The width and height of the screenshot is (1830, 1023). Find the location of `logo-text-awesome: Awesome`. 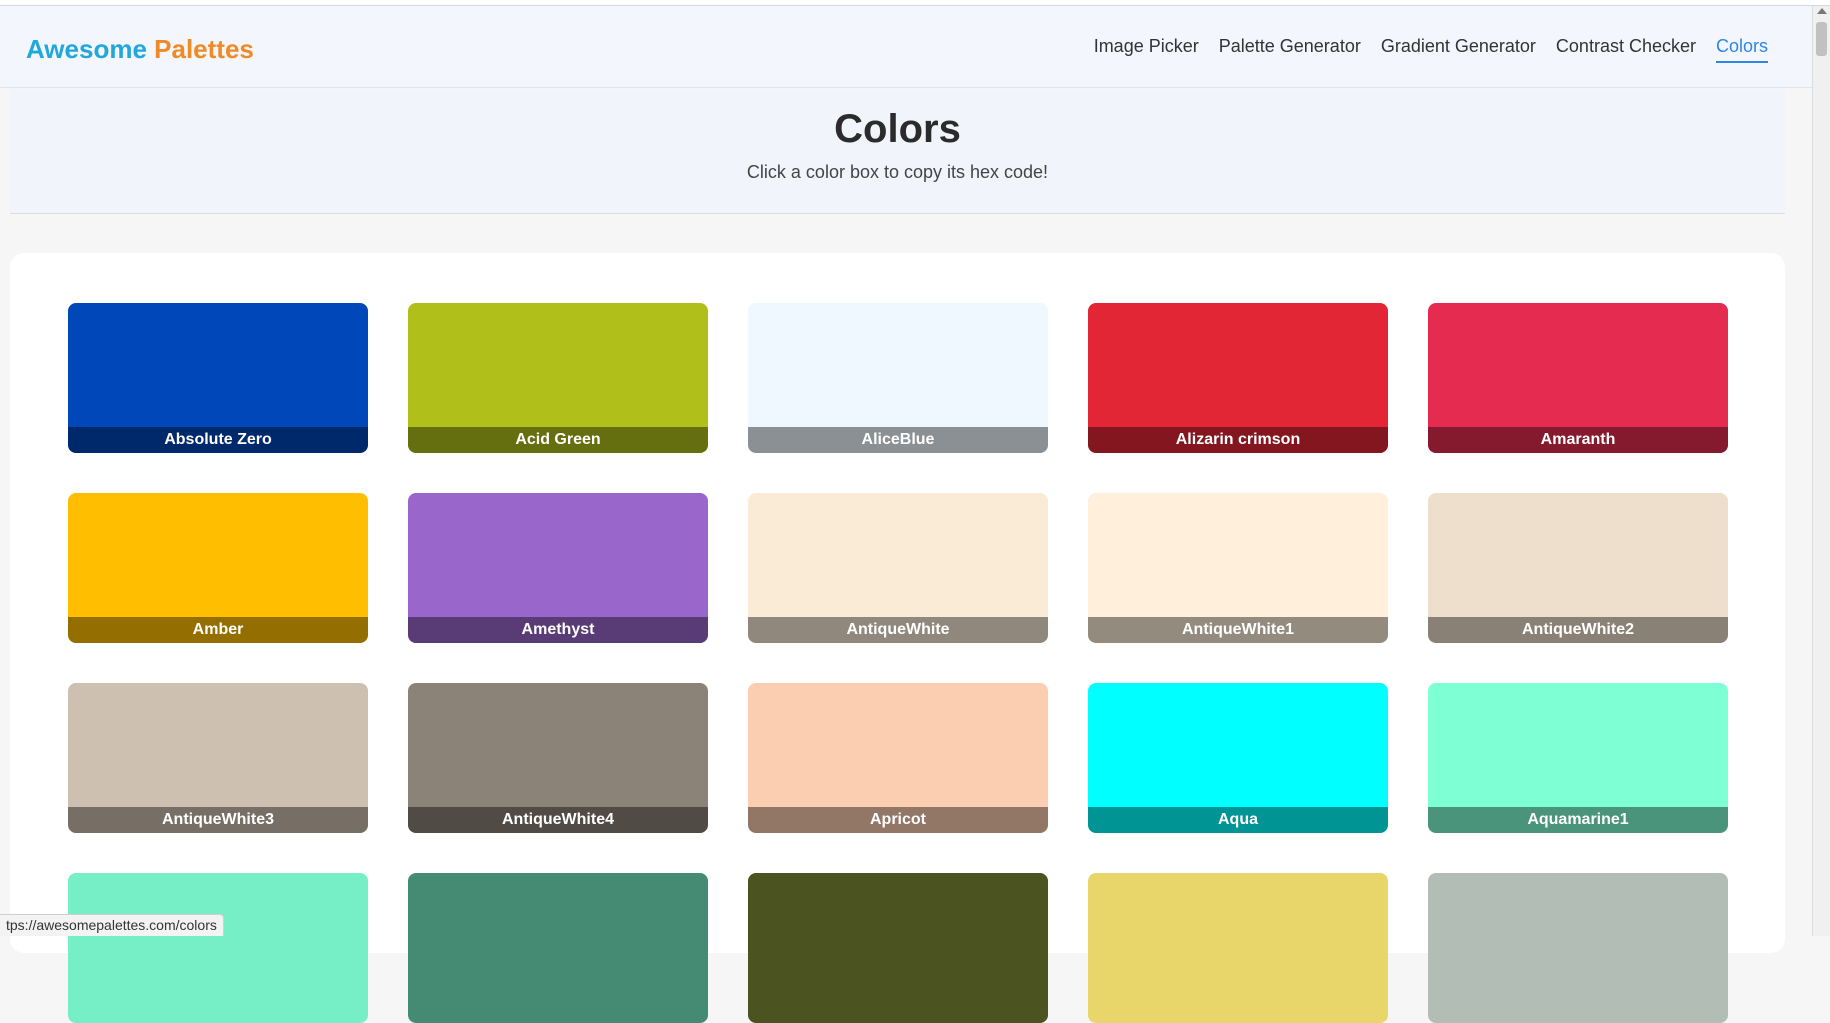

logo-text-awesome: Awesome is located at coordinates (86, 49).